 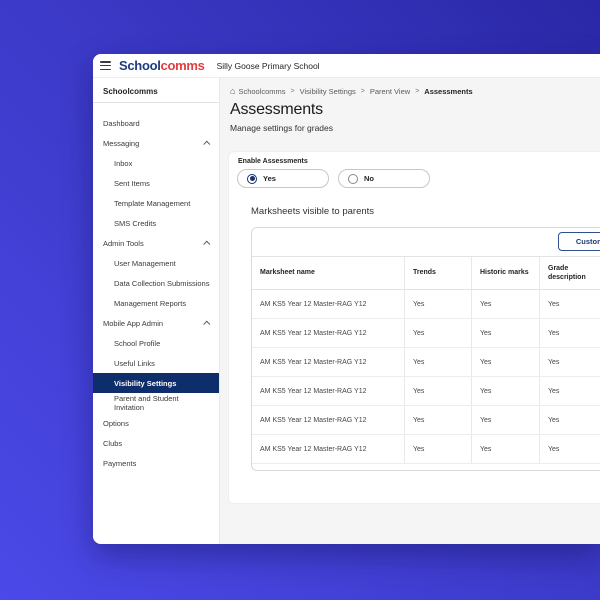 What do you see at coordinates (123, 163) in the screenshot?
I see `sidebar-item-label: Inbox` at bounding box center [123, 163].